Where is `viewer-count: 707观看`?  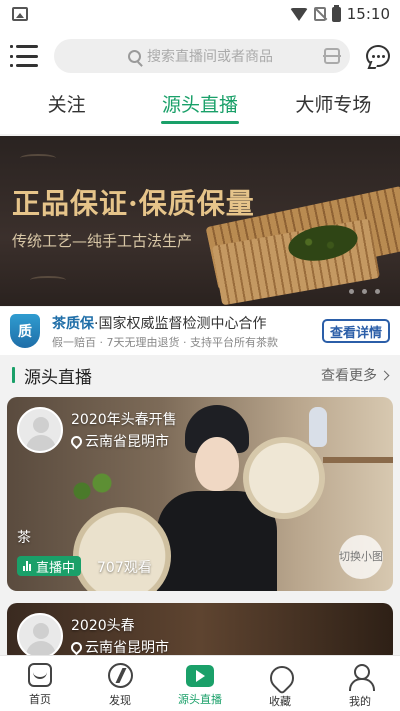 viewer-count: 707观看 is located at coordinates (124, 568).